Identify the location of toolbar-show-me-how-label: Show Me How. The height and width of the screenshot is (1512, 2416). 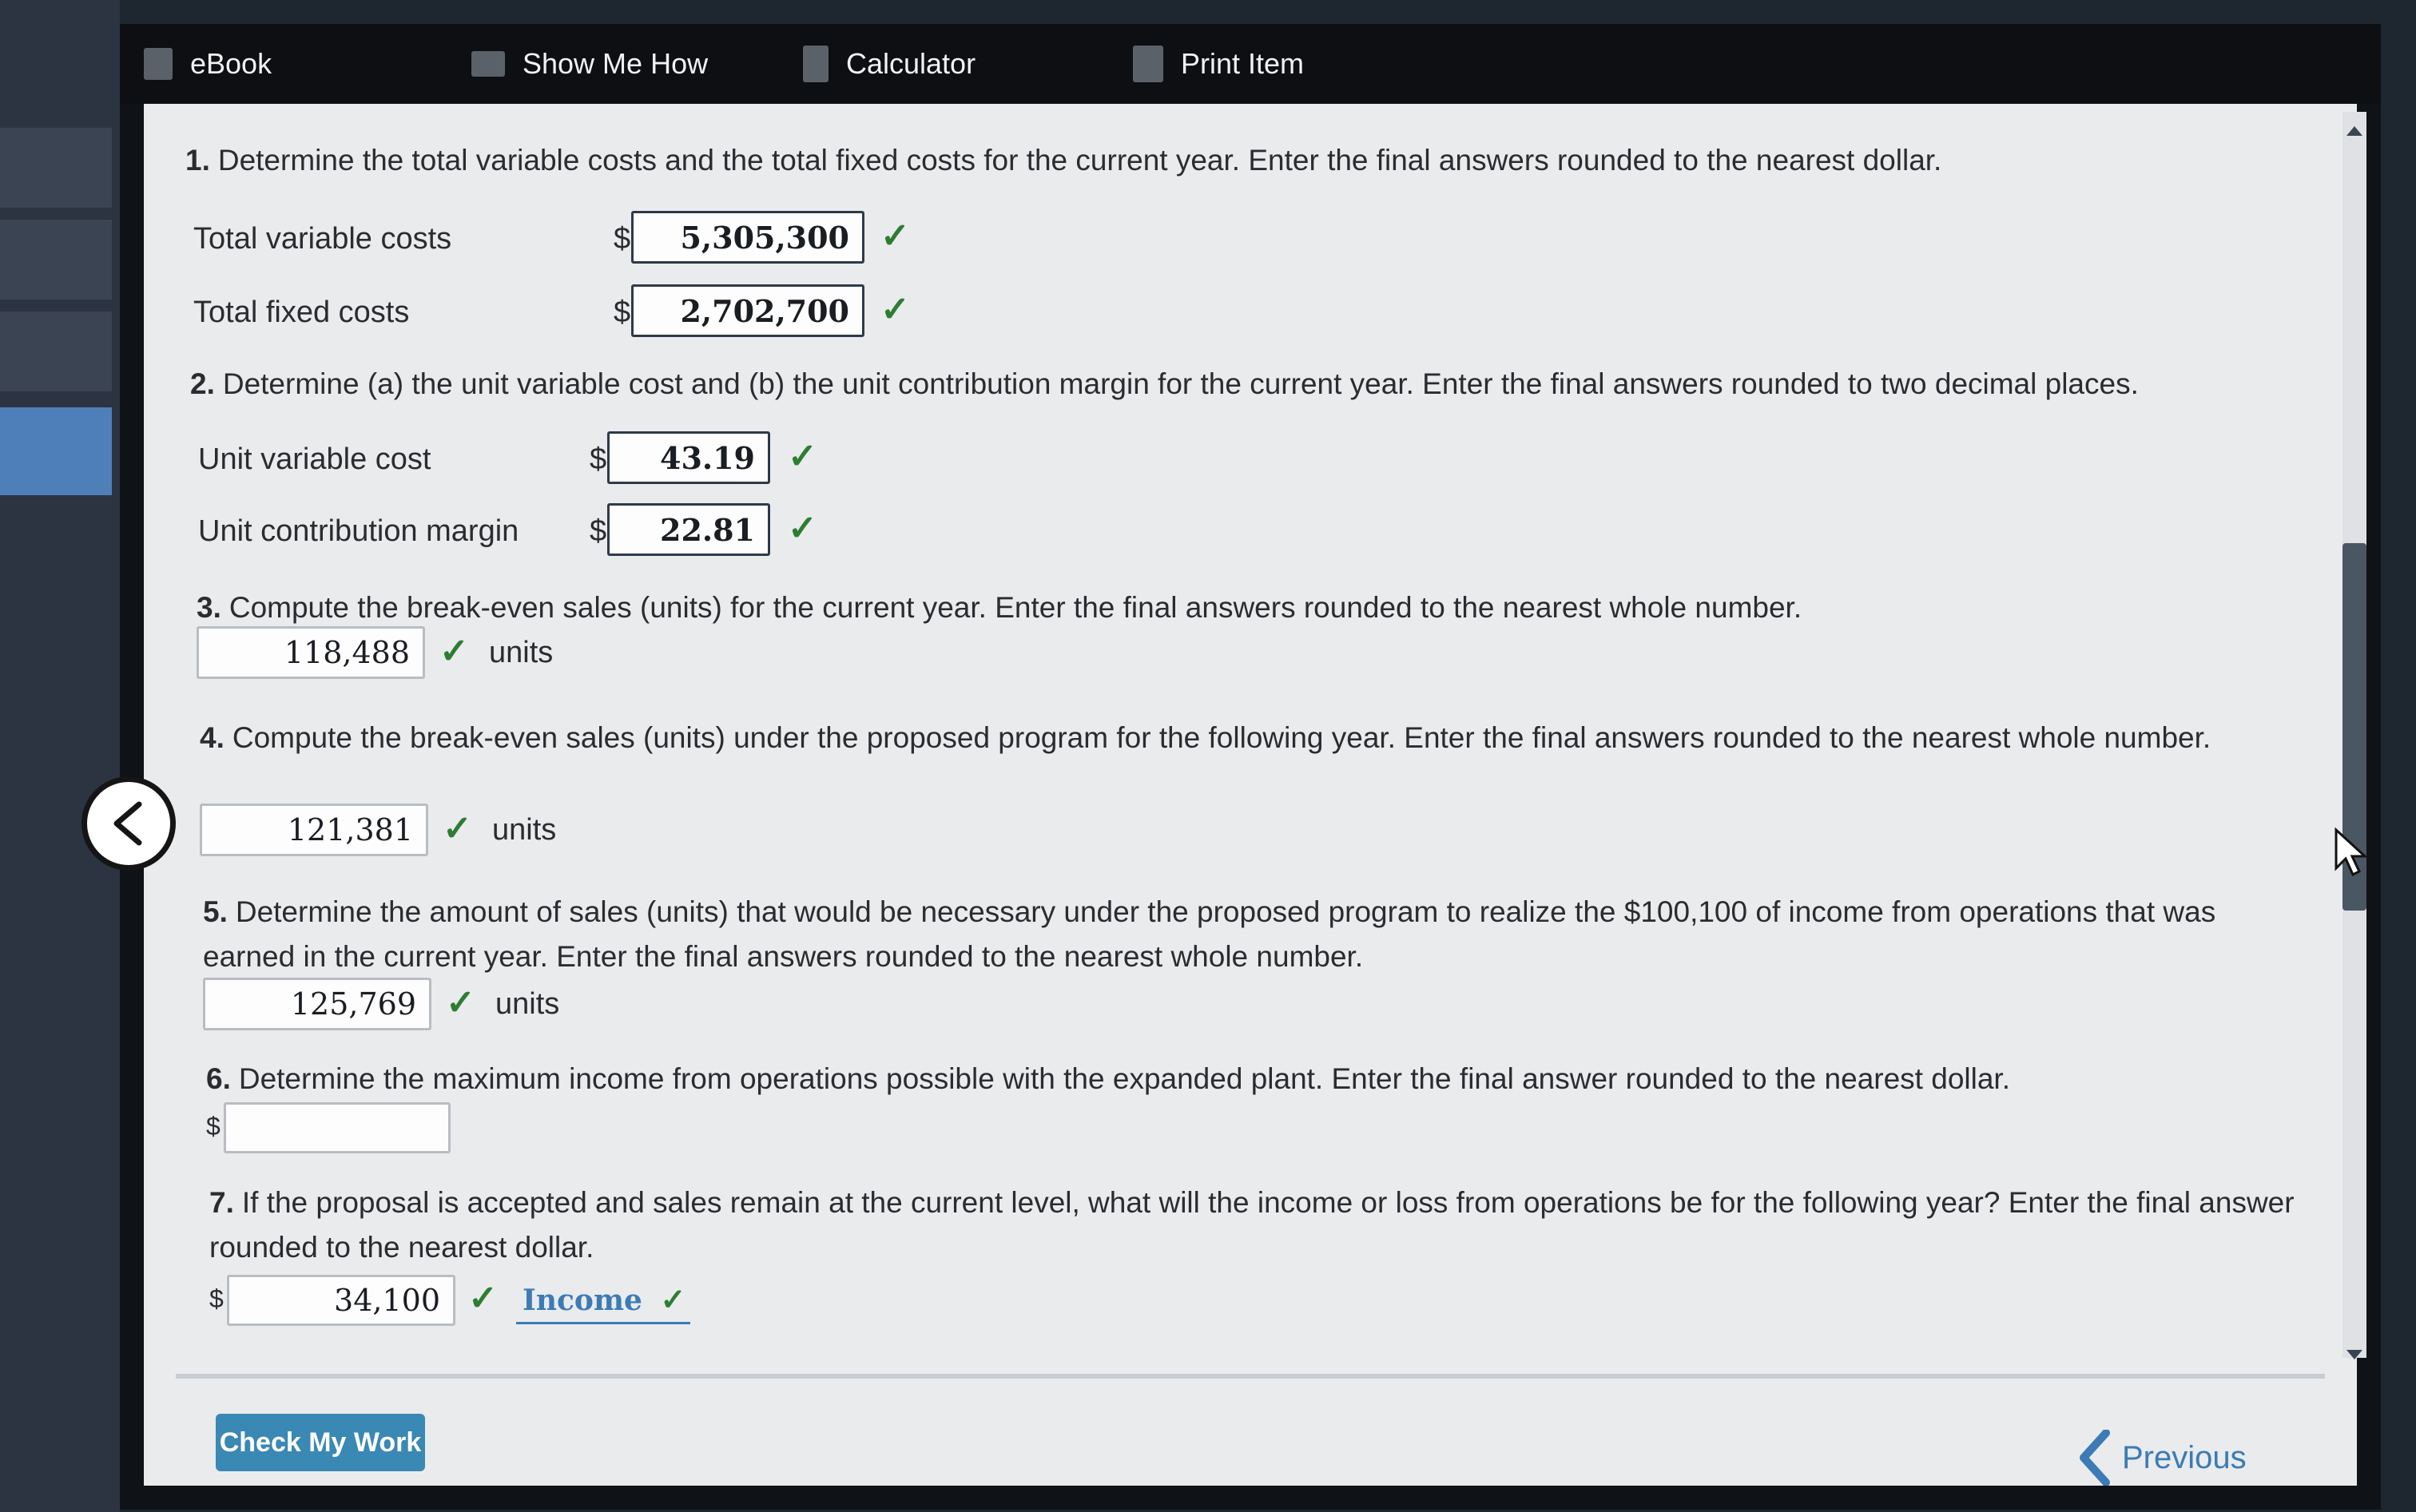
(616, 63).